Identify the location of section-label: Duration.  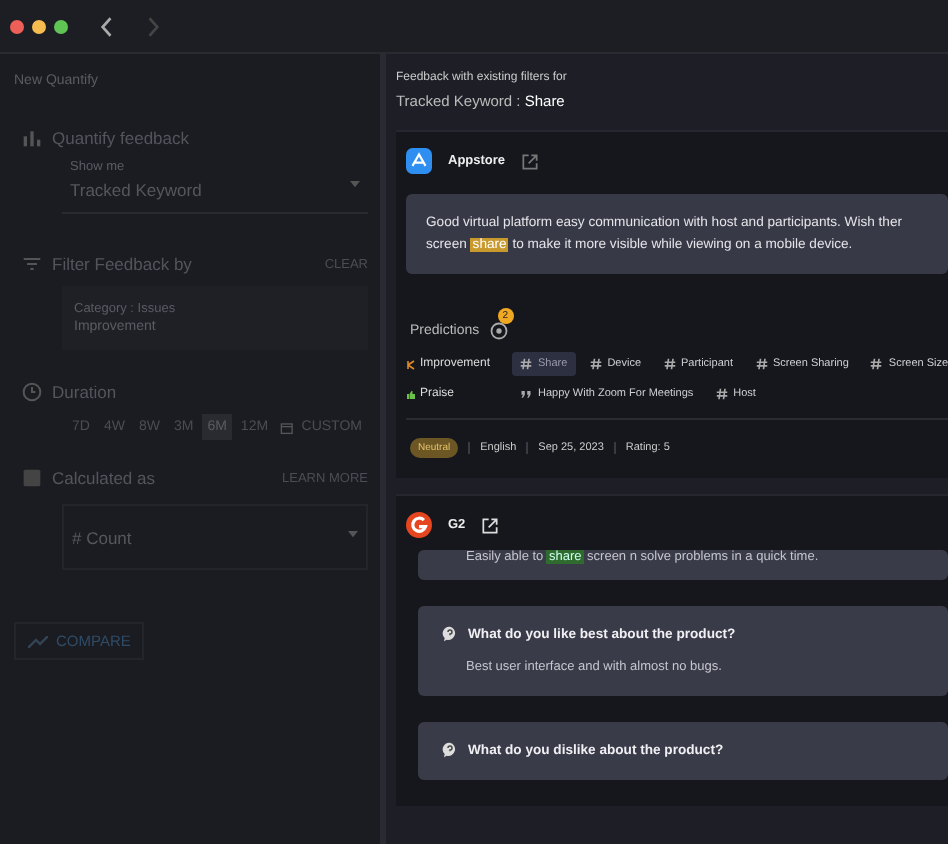
(84, 392).